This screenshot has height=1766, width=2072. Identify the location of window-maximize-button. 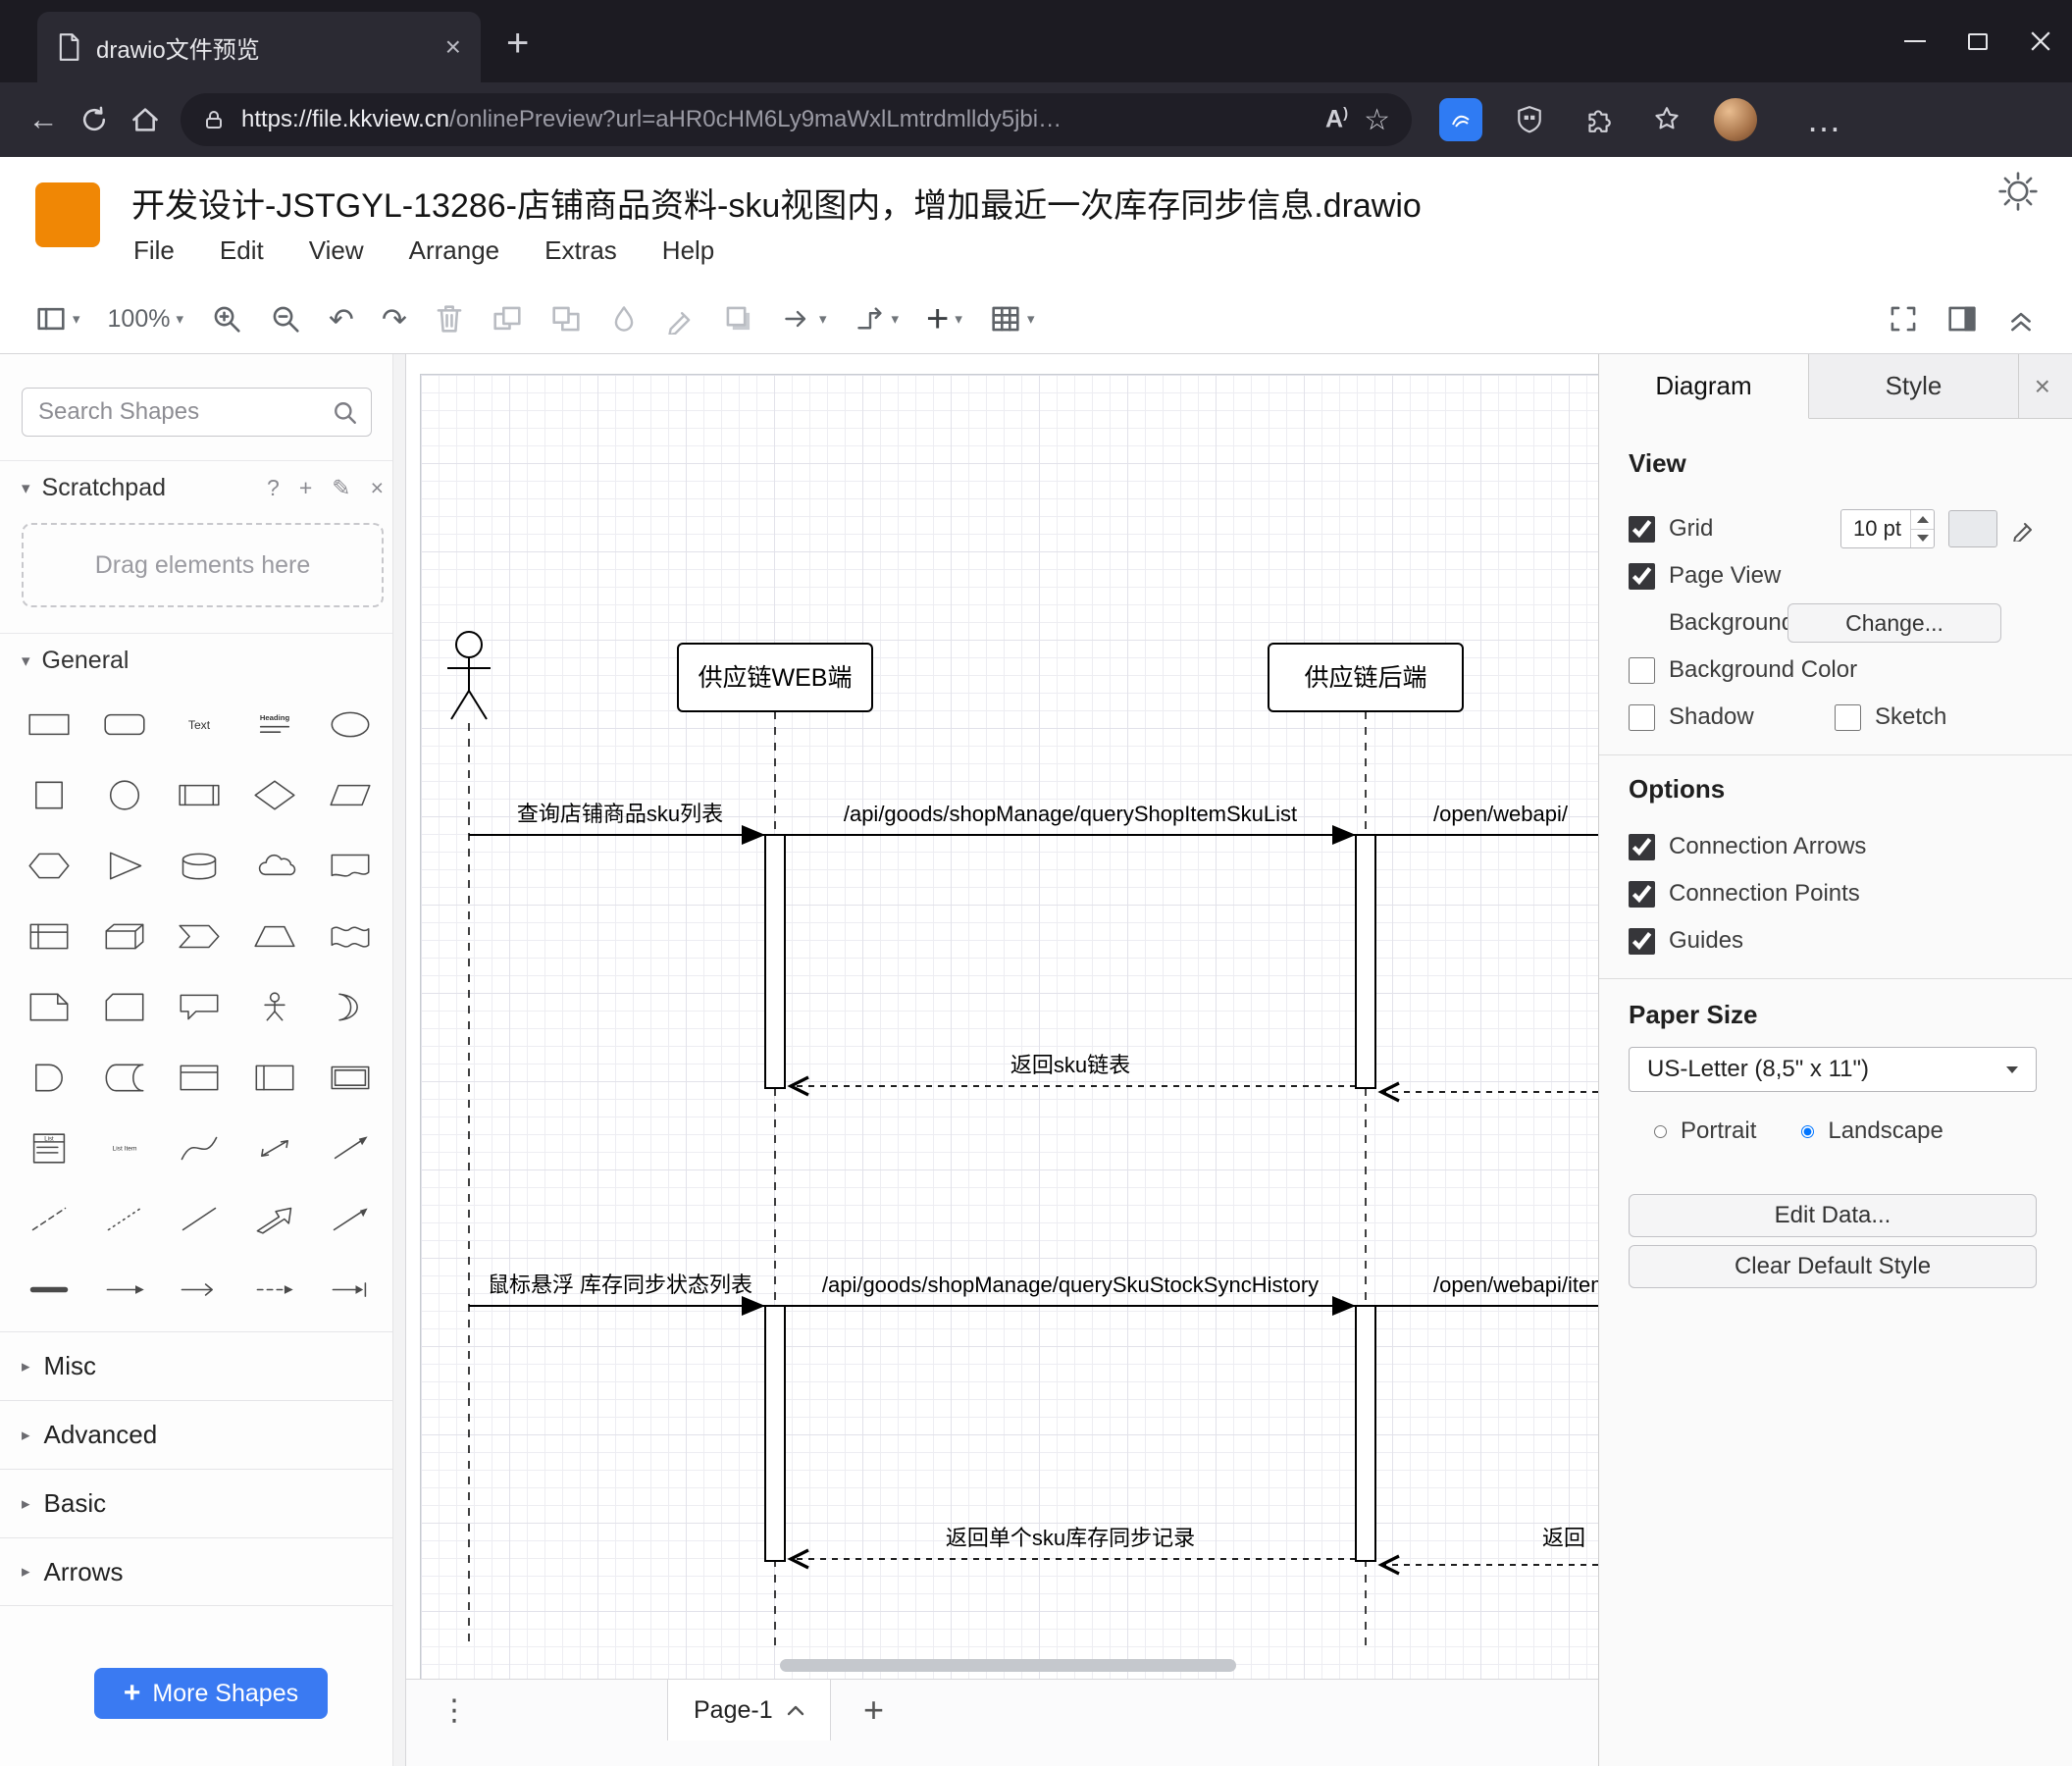
(1977, 41).